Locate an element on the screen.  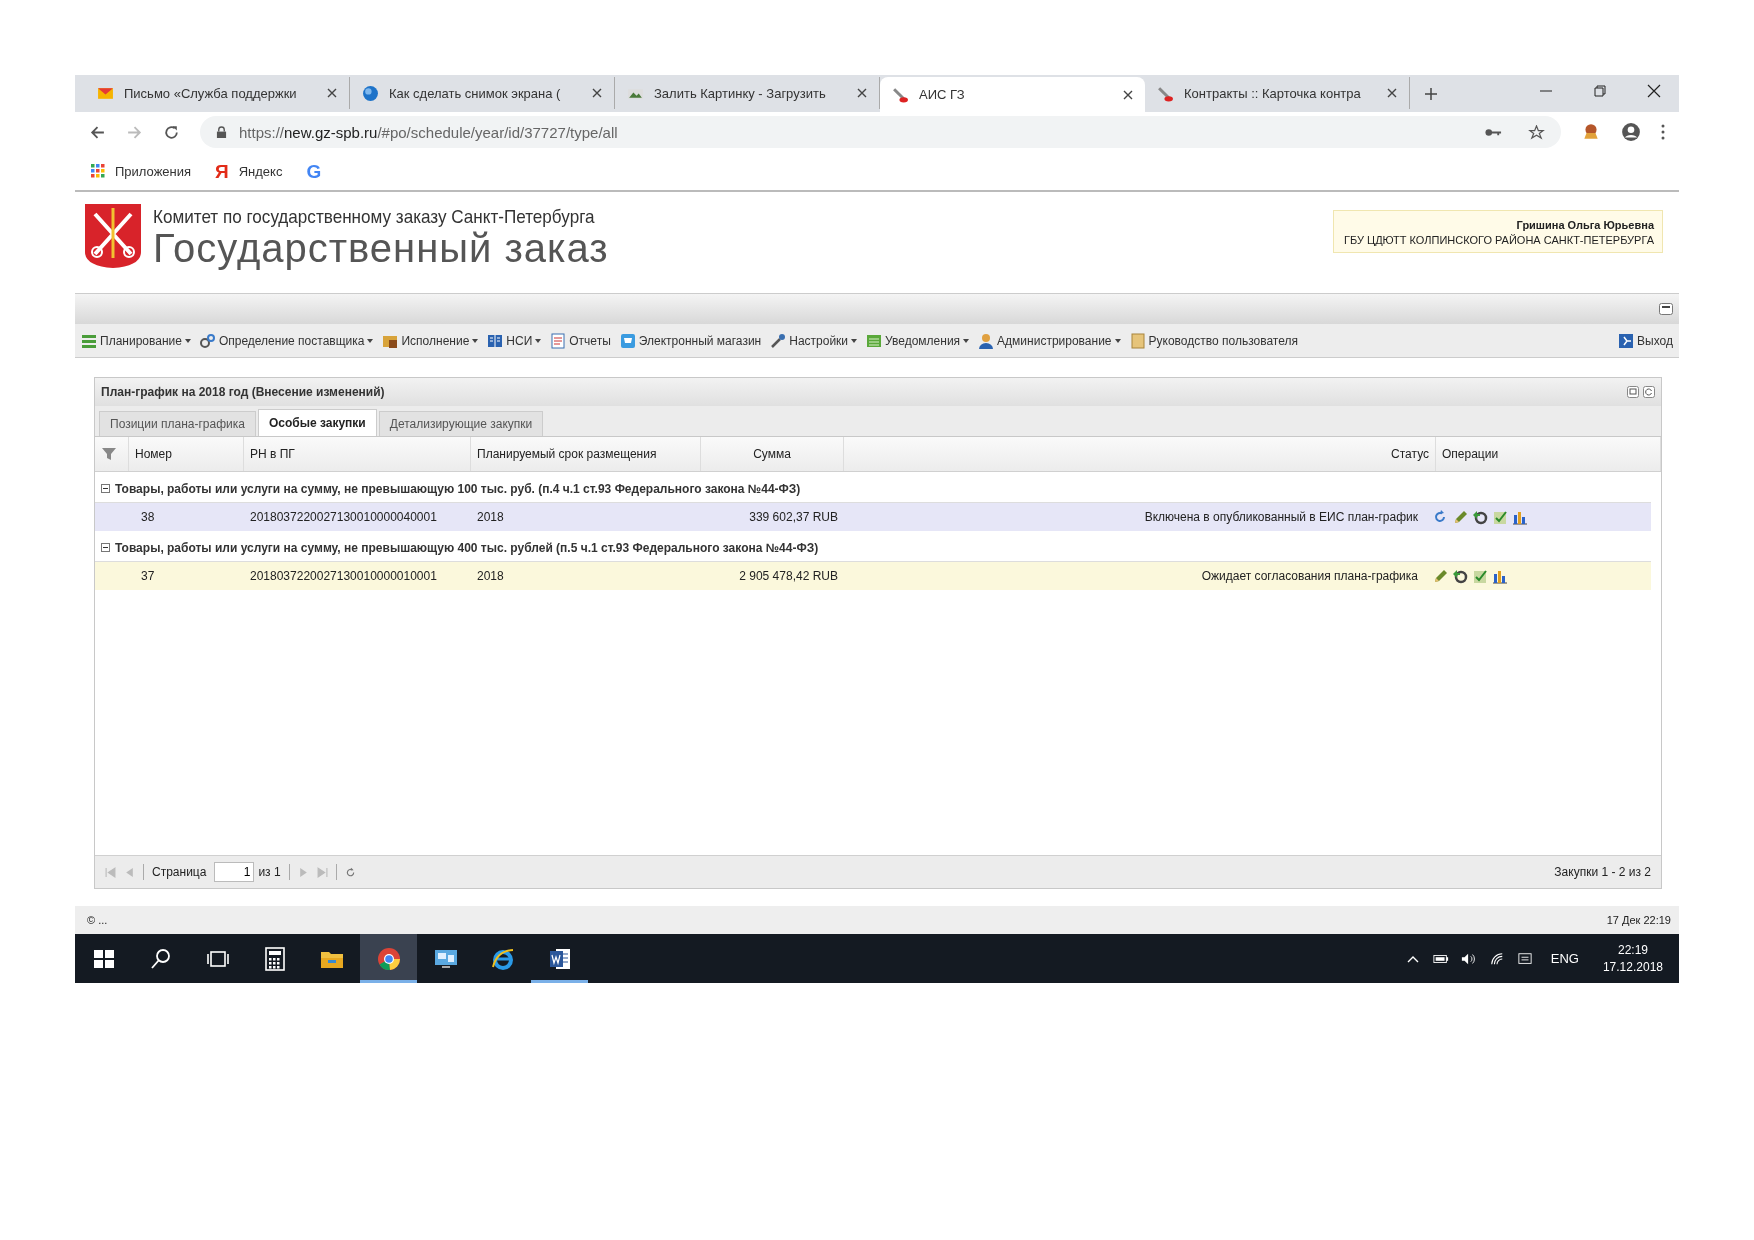
more-icon is located at coordinates (1663, 132).